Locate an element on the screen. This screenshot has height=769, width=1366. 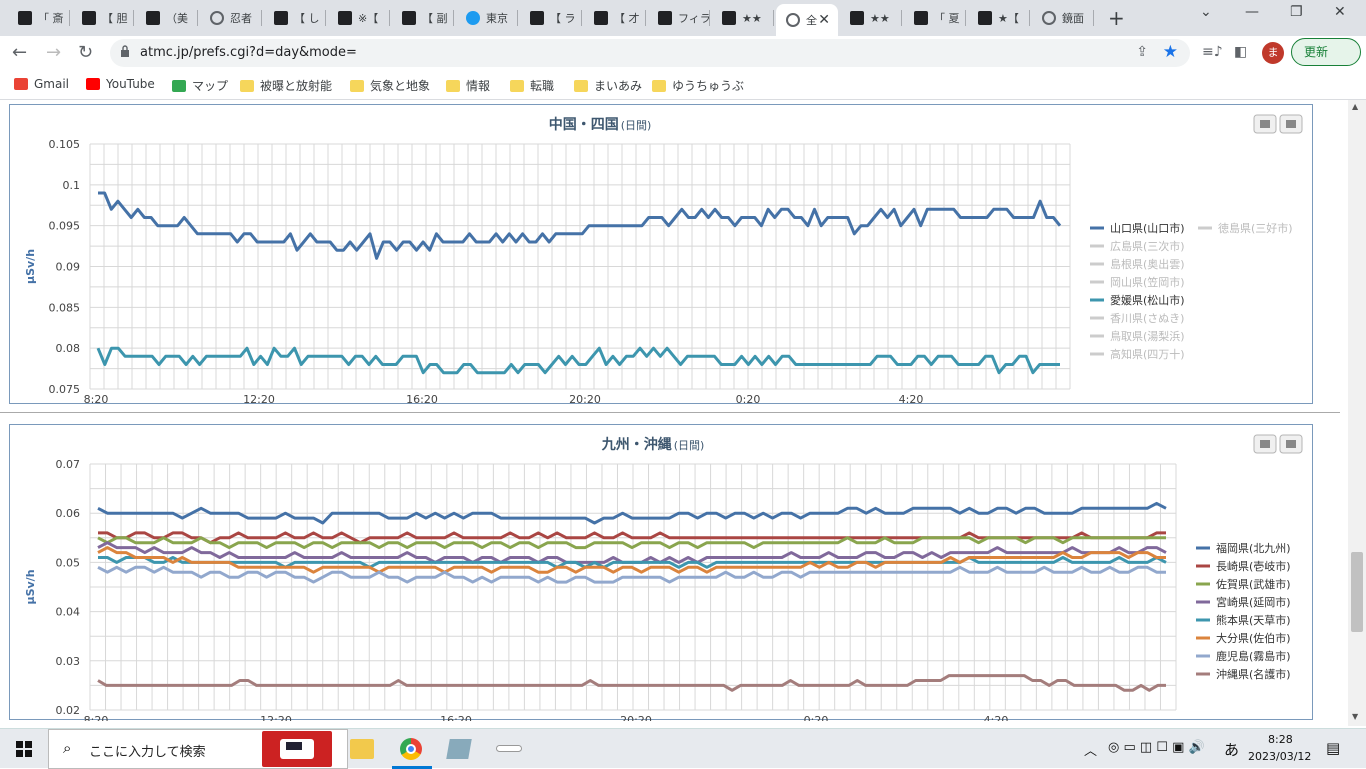
bookmark-3: マップ is located at coordinates (200, 85).